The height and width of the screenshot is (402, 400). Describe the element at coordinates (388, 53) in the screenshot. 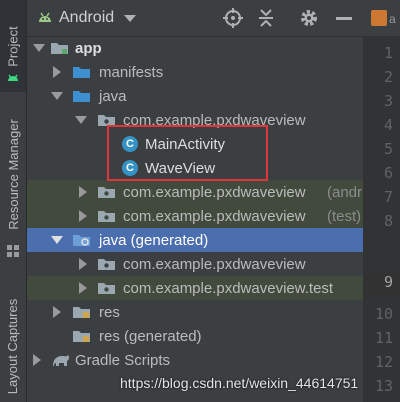

I see `line-number: 1` at that location.